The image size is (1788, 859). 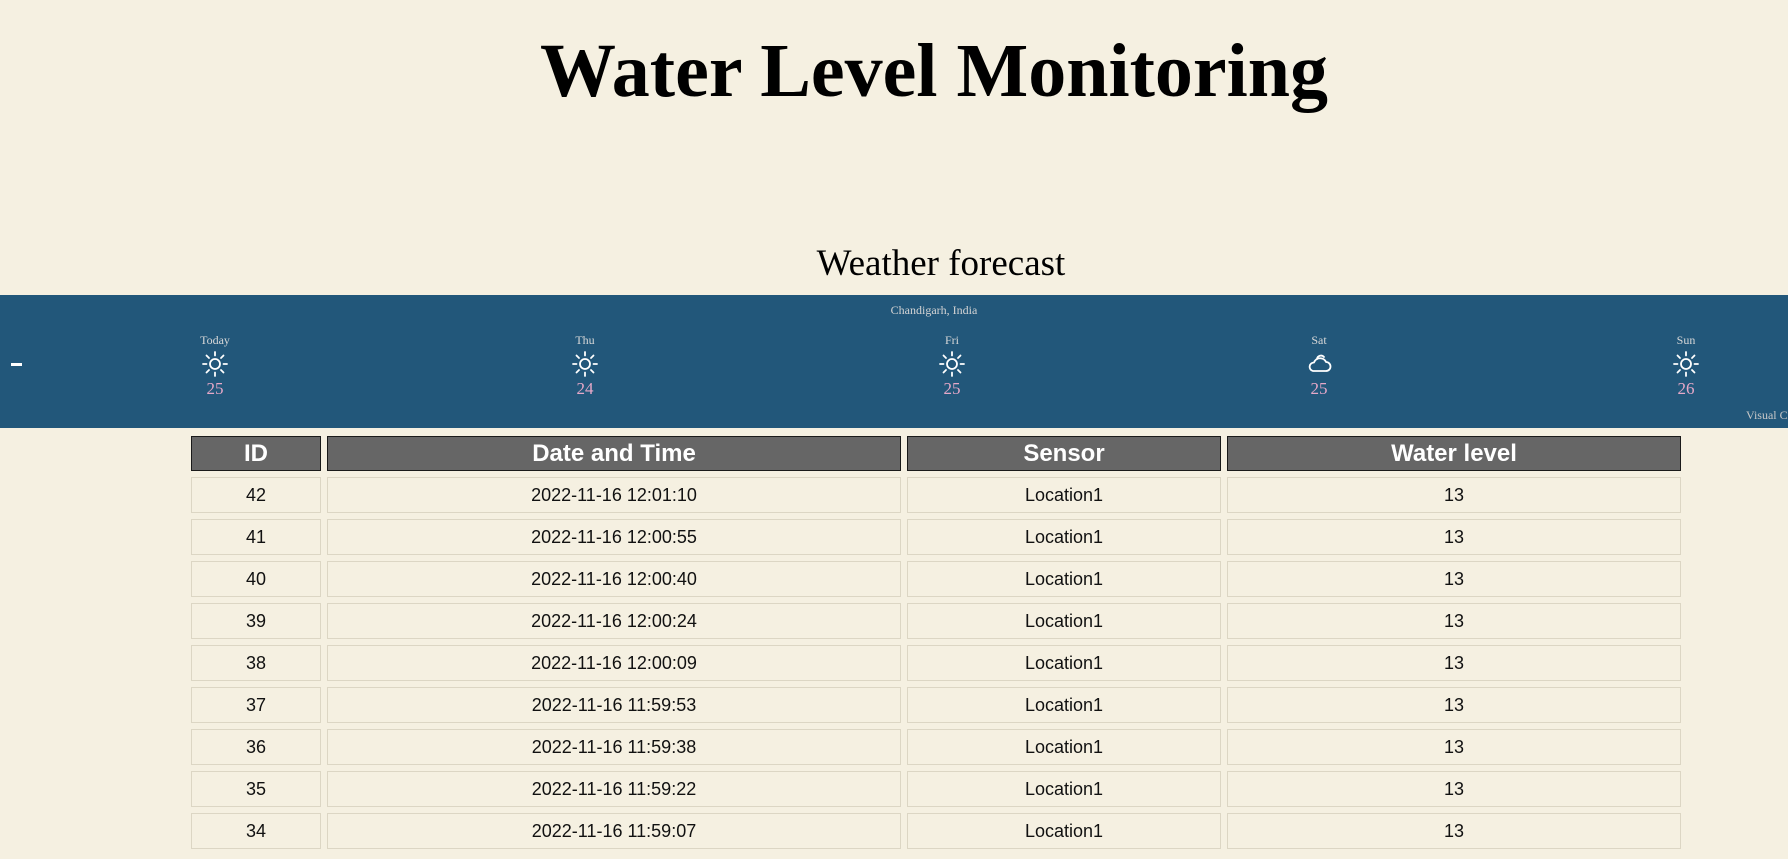 I want to click on forecast-day: Sat 25, so click(x=1319, y=366).